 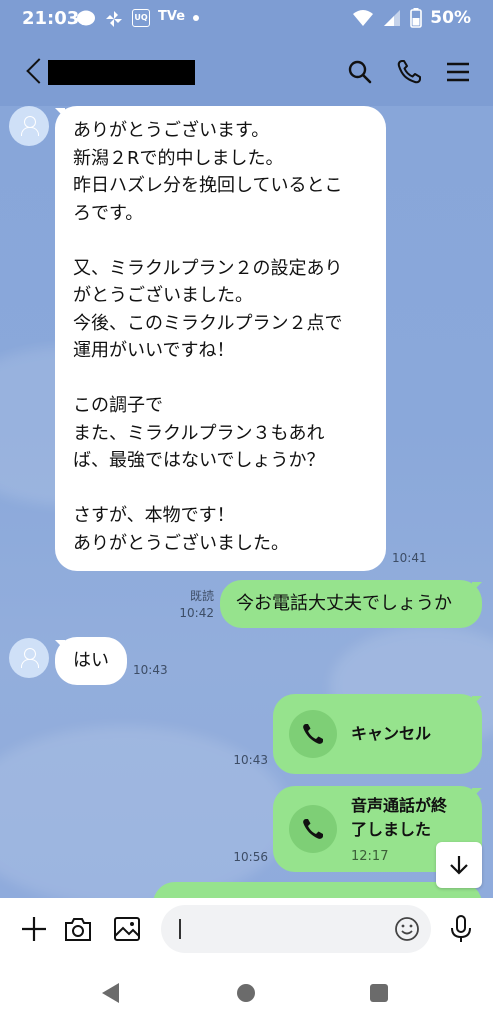 What do you see at coordinates (199, 460) in the screenshot?
I see `message-line: ば、最強ではないでしょうか？` at bounding box center [199, 460].